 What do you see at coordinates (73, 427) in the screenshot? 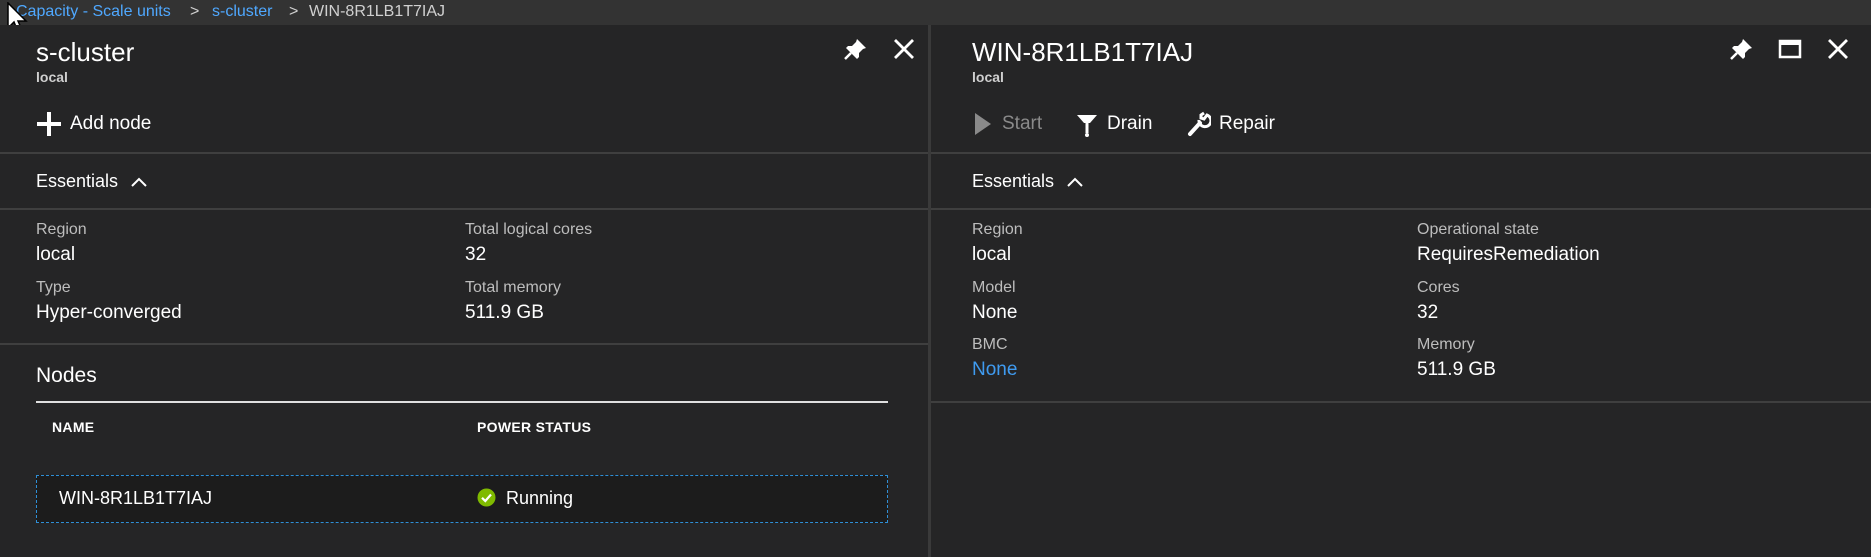
I see `column-header-name: NAME` at bounding box center [73, 427].